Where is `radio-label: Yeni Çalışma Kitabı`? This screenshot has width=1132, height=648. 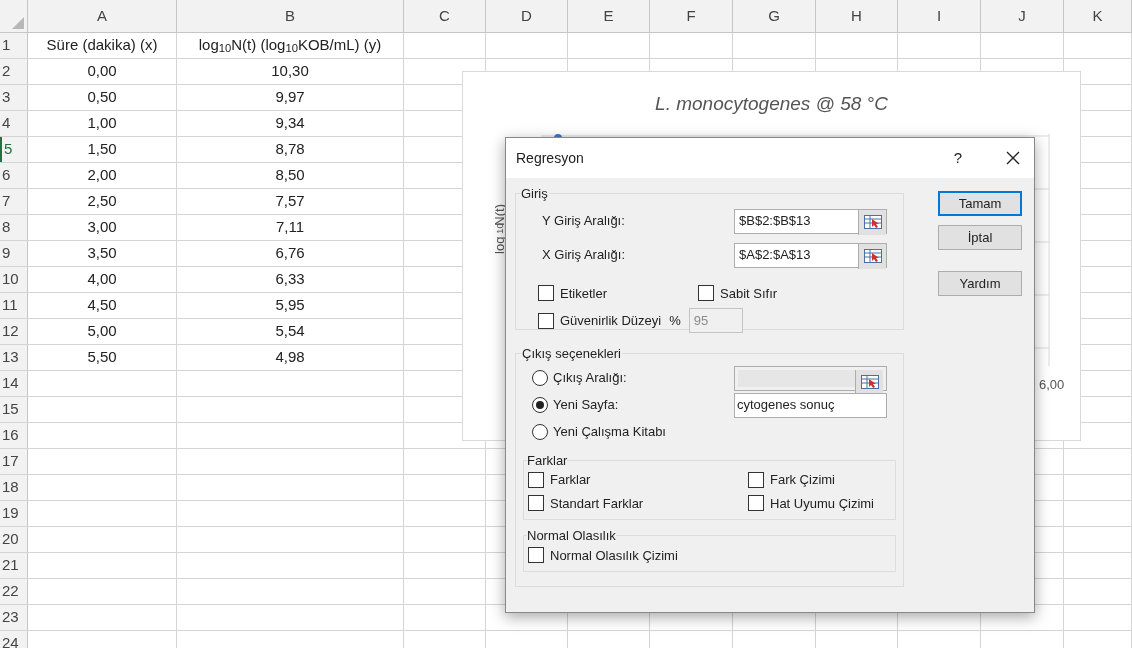
radio-label: Yeni Çalışma Kitabı is located at coordinates (609, 432).